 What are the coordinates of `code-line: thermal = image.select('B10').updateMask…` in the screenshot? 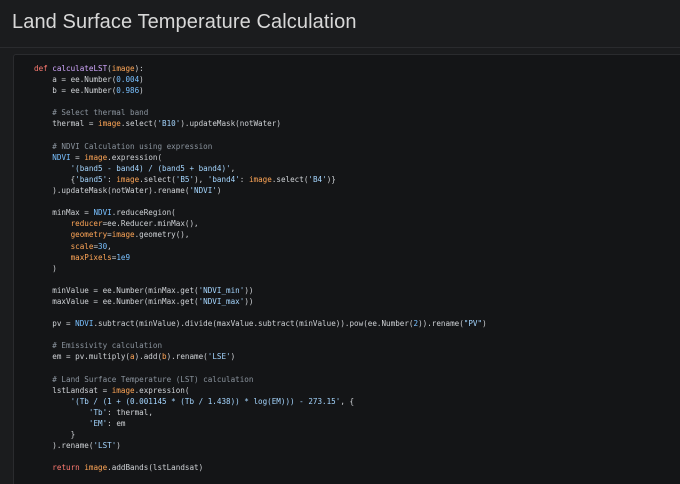 It's located at (260, 123).